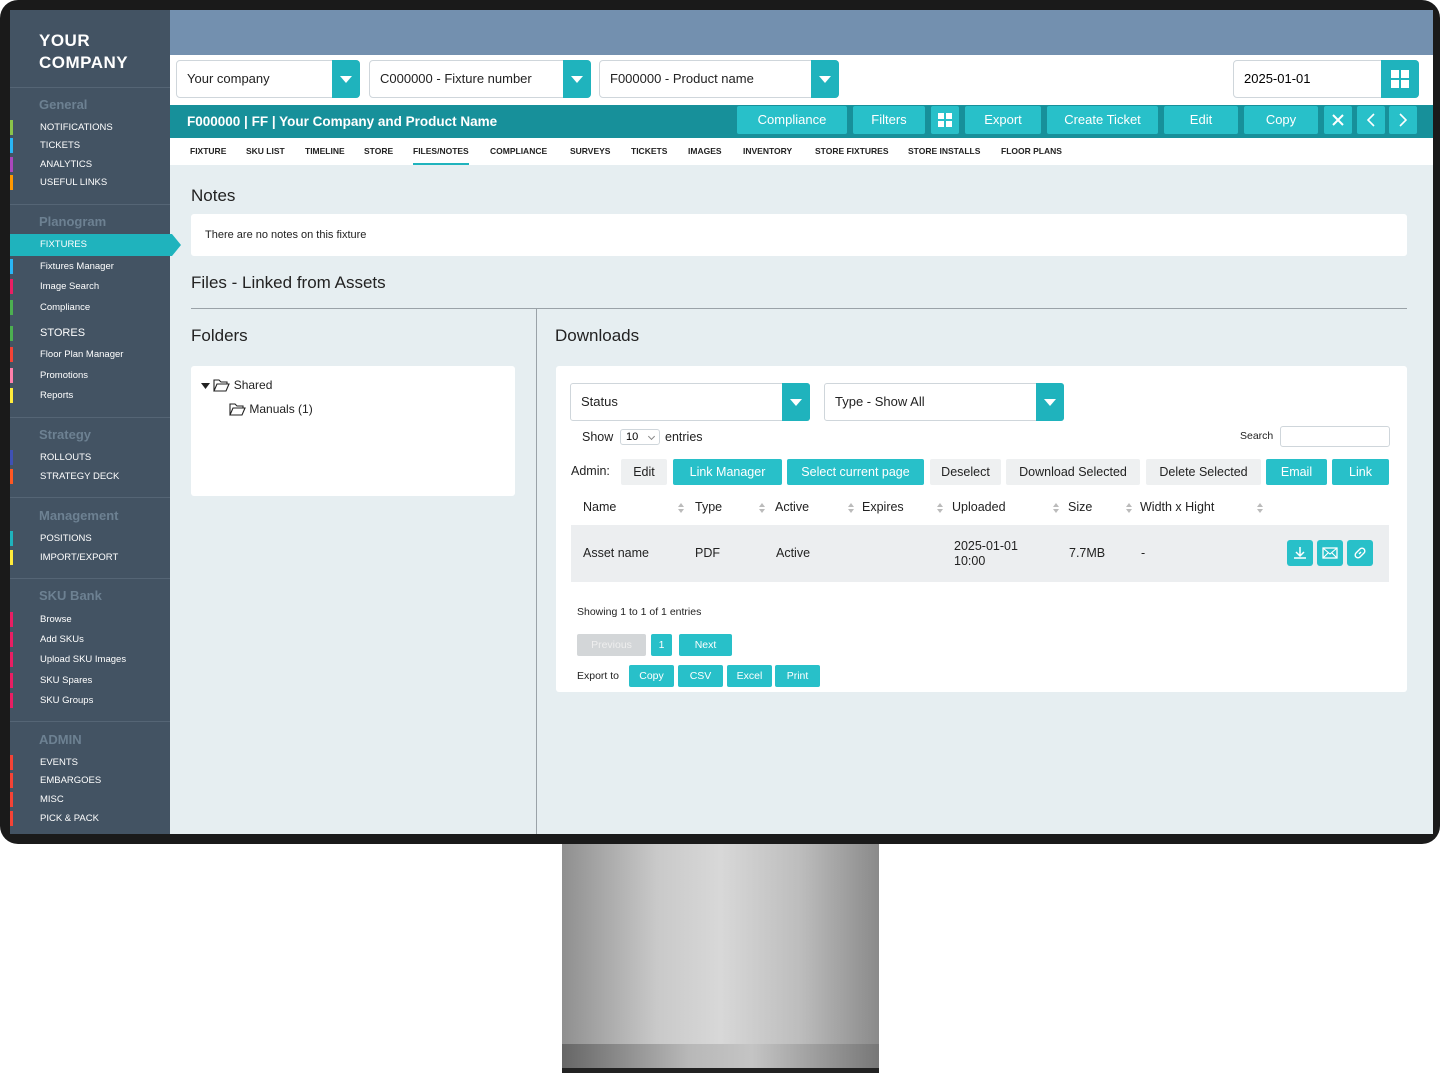  I want to click on cell-dimensions: -, so click(1143, 553).